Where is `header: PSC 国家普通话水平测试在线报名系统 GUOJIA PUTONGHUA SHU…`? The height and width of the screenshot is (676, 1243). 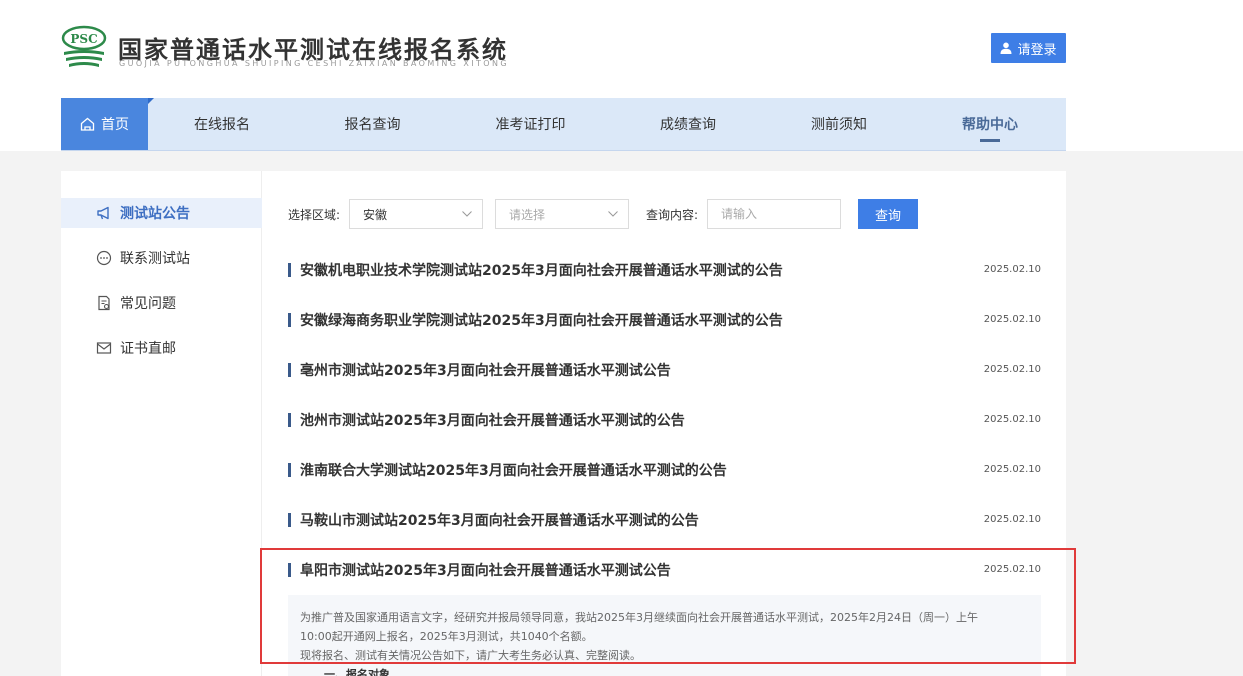 header: PSC 国家普通话水平测试在线报名系统 GUOJIA PUTONGHUA SHU… is located at coordinates (621, 49).